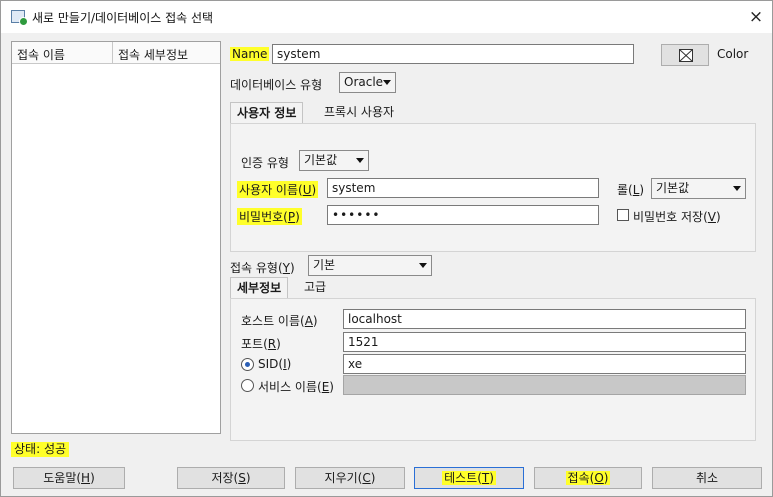 This screenshot has height=497, width=773. What do you see at coordinates (677, 217) in the screenshot?
I see `save-password-label: 비밀번호 저장(V)` at bounding box center [677, 217].